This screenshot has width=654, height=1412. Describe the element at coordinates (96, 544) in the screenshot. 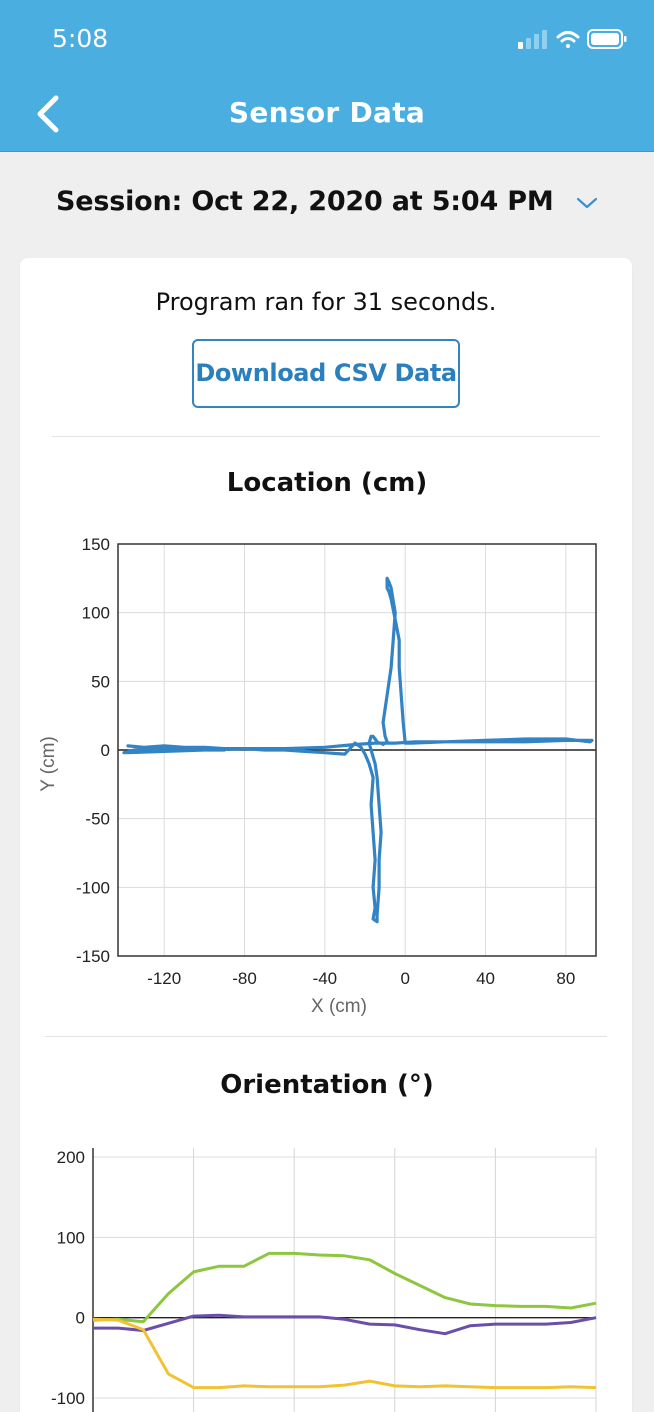

I see `y-tick-label: 150` at that location.